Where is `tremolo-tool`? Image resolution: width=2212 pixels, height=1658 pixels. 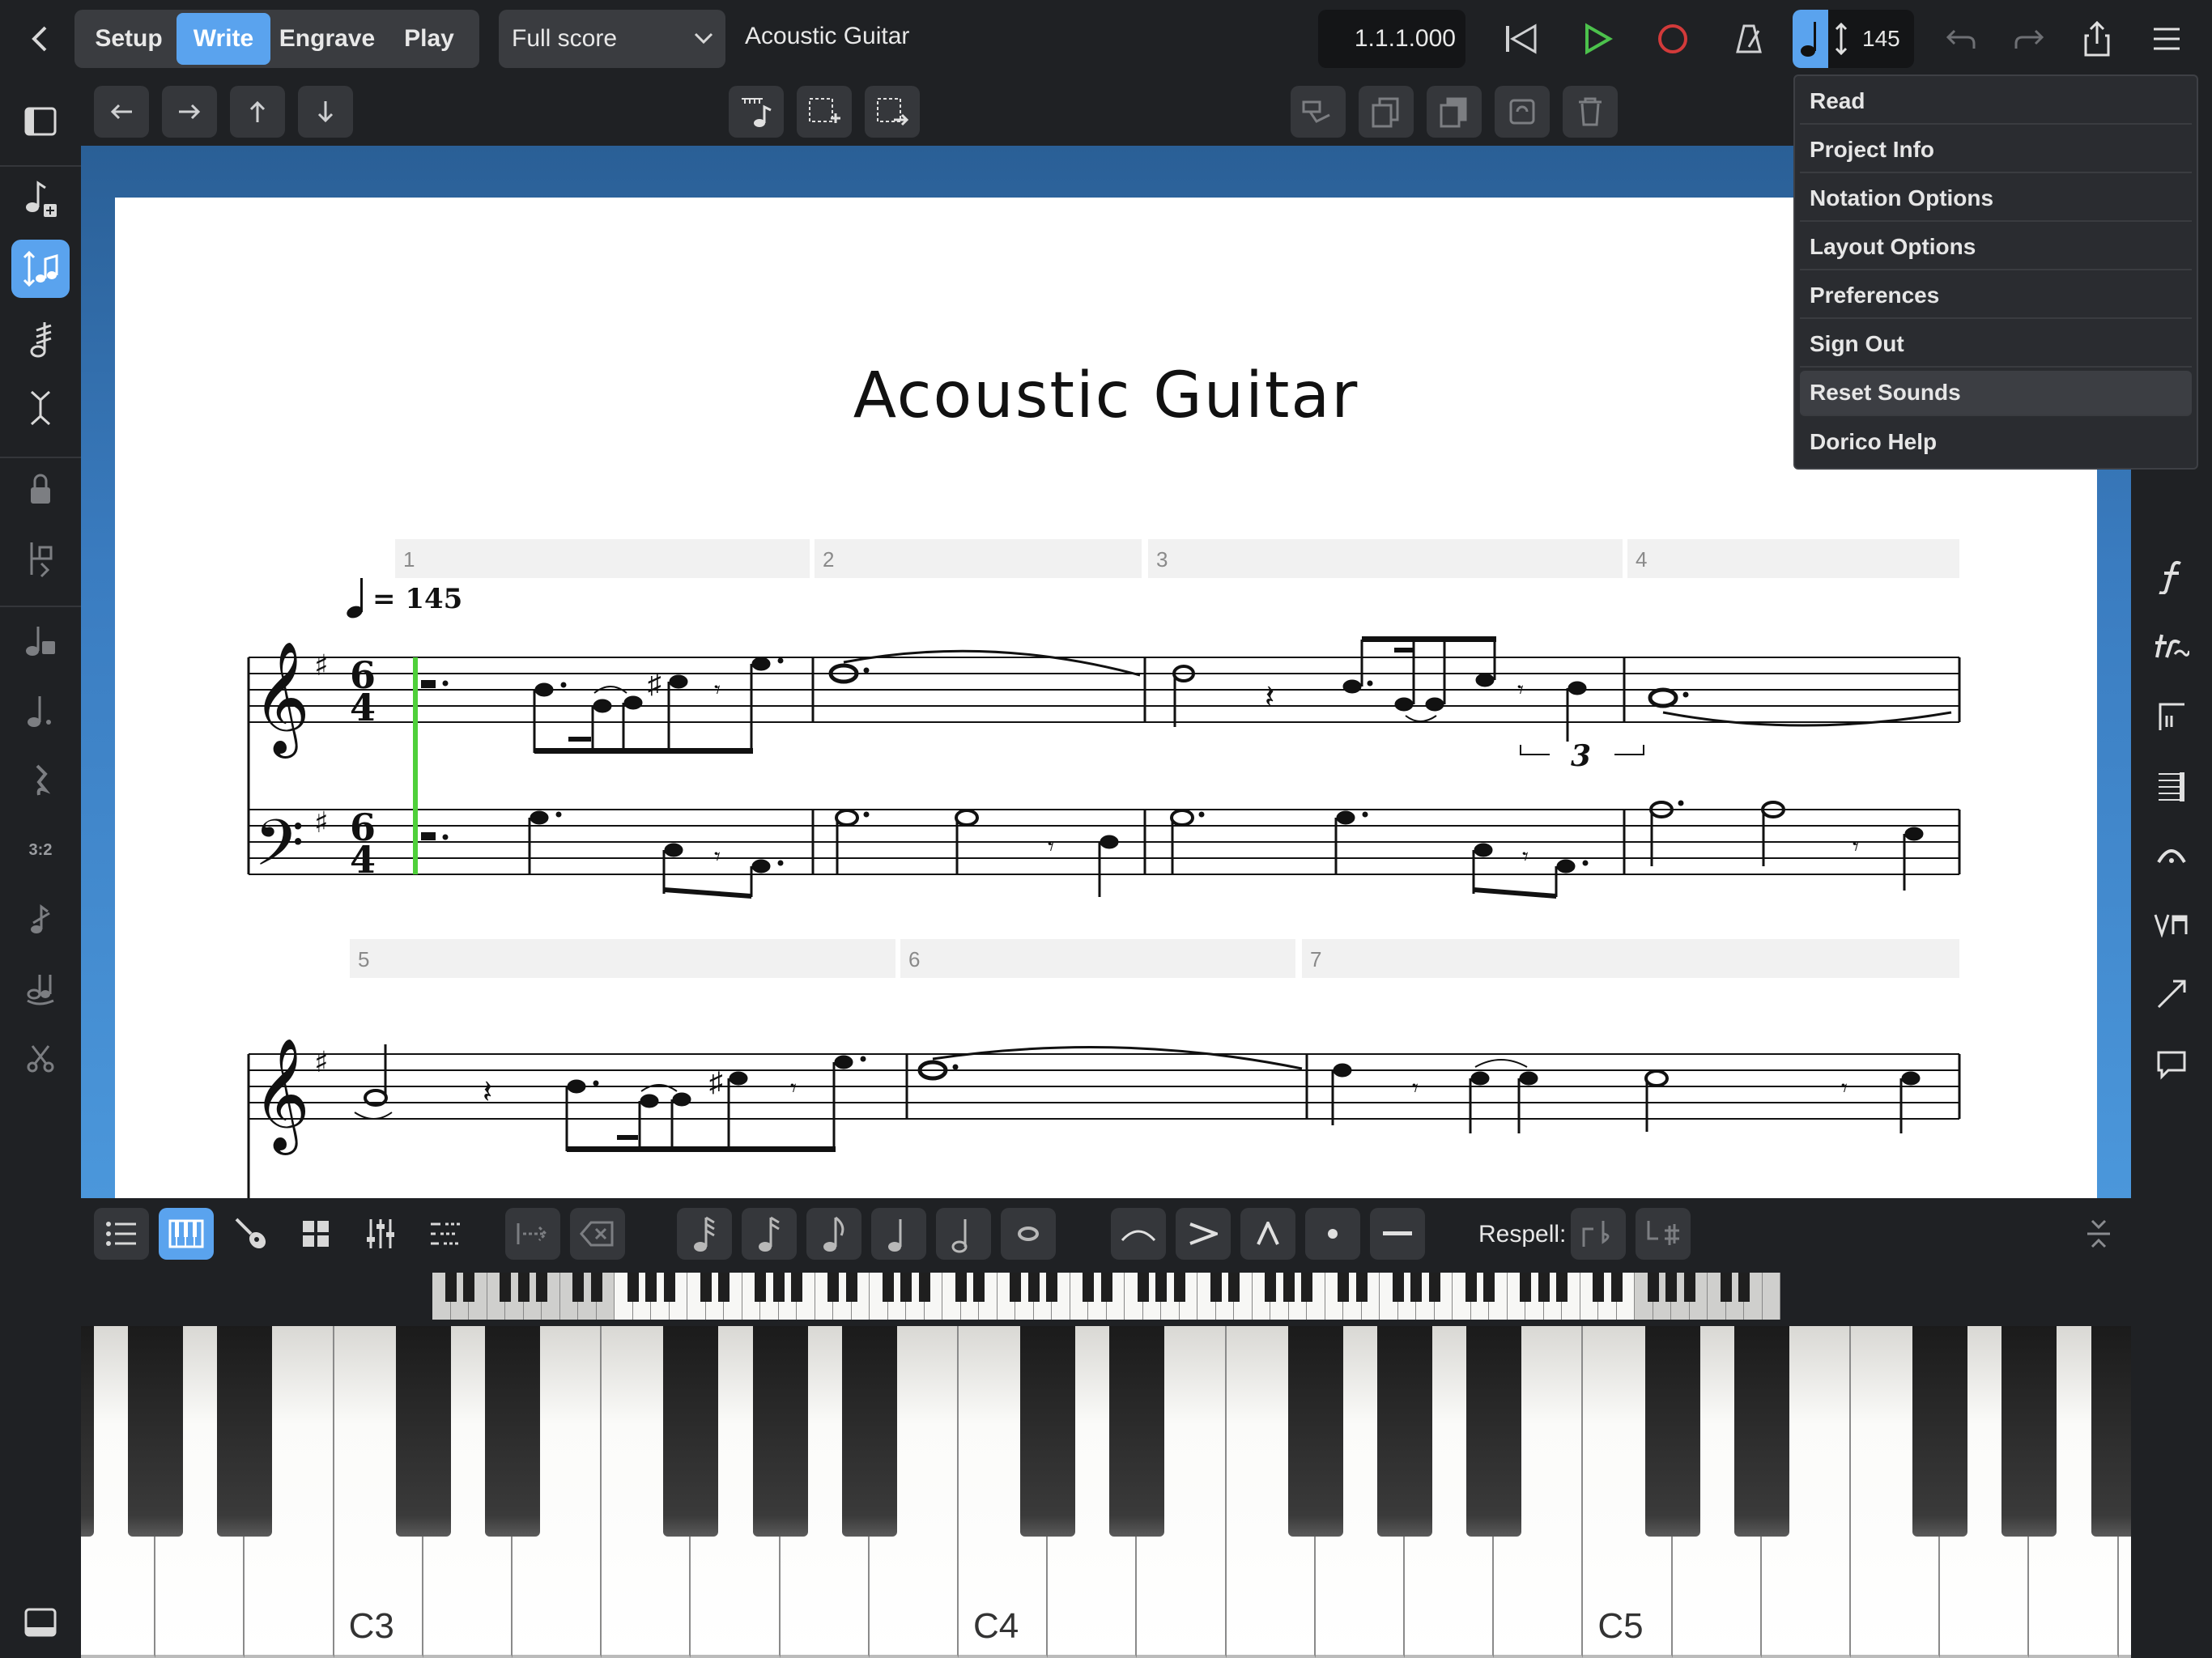 tremolo-tool is located at coordinates (41, 338).